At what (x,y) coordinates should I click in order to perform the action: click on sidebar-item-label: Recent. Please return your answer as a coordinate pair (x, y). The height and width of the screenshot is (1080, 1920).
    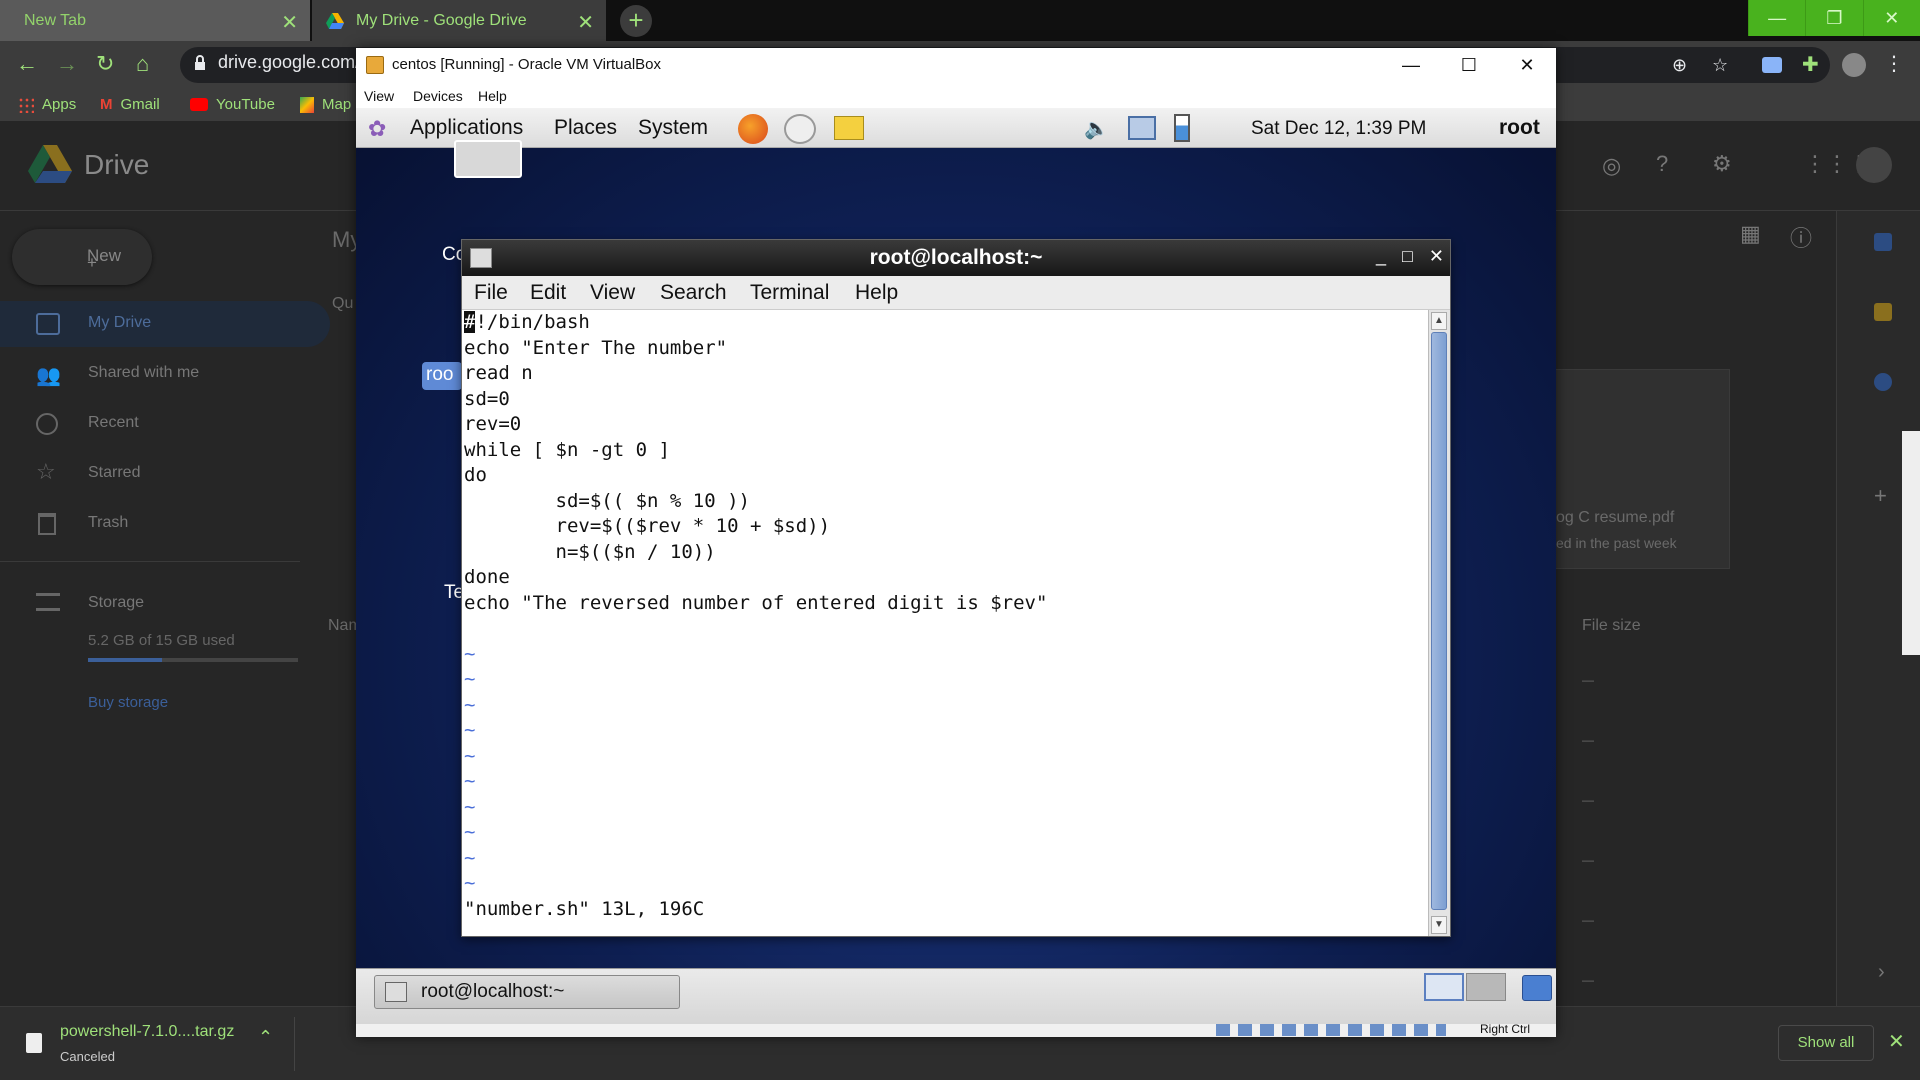
    Looking at the image, I should click on (113, 422).